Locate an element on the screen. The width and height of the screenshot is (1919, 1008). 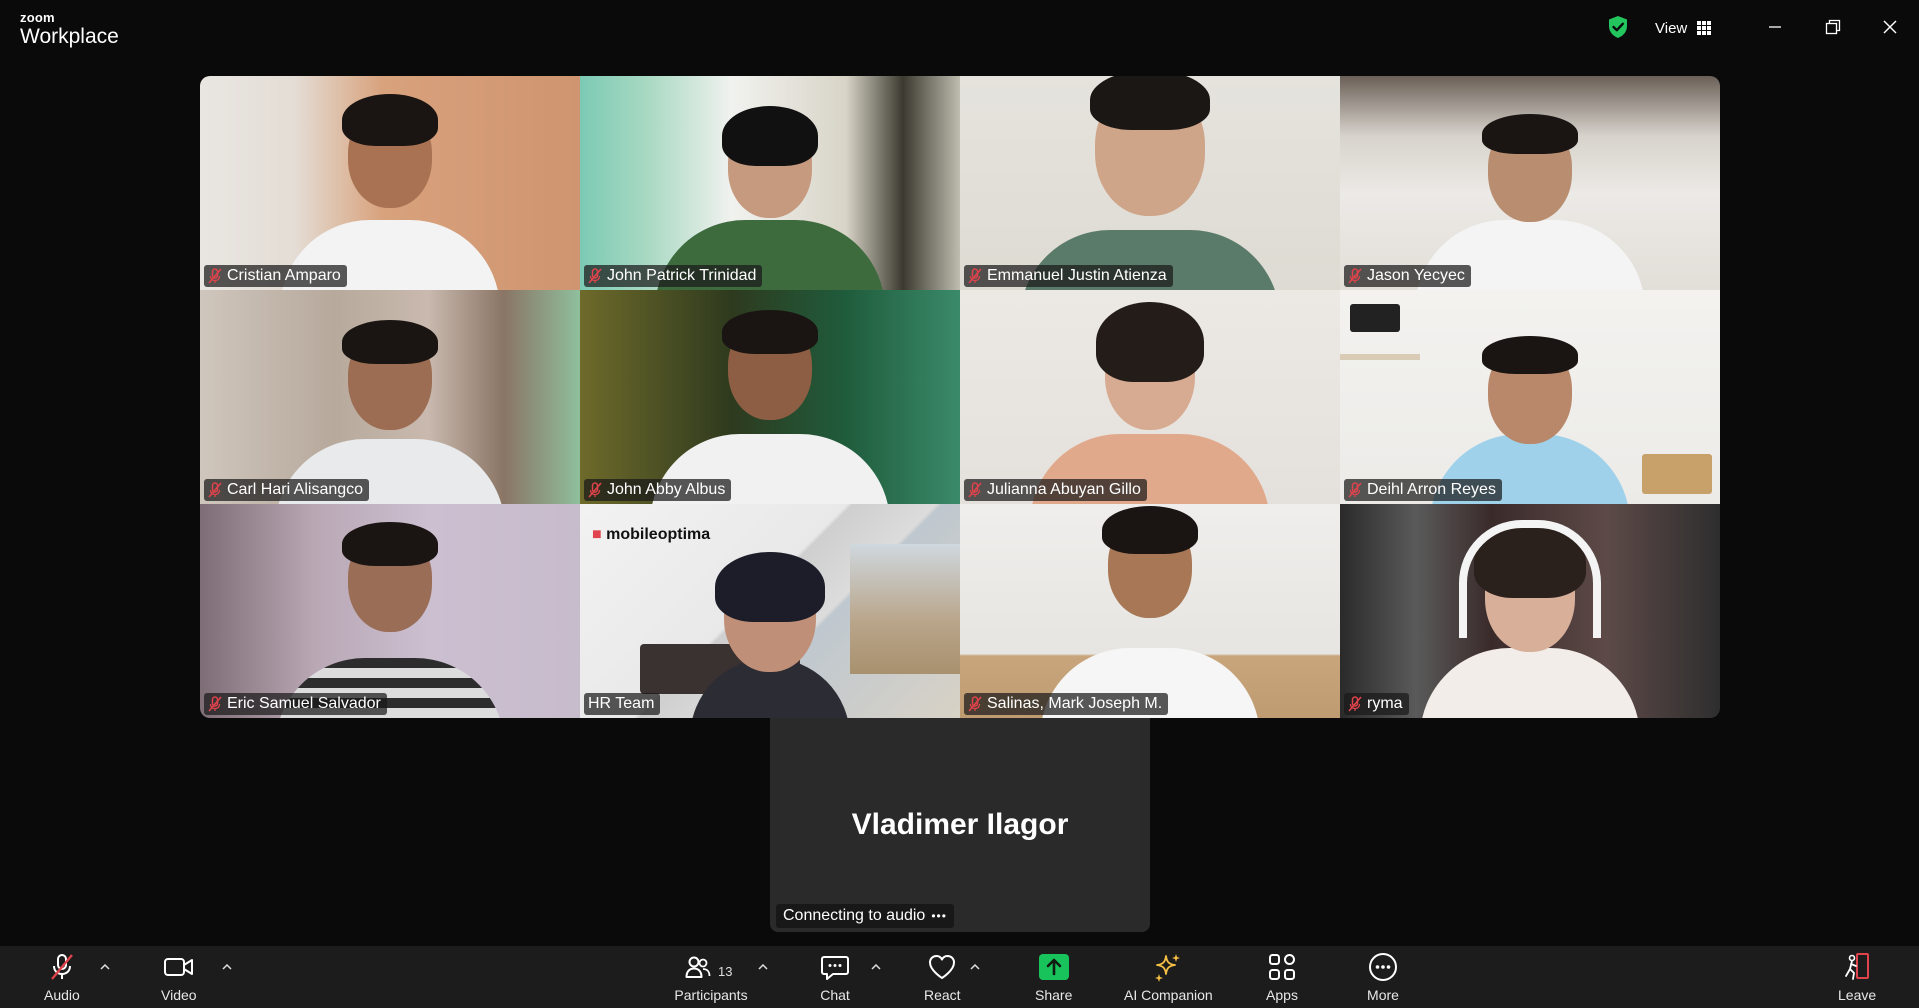
participants-icon is located at coordinates (698, 967).